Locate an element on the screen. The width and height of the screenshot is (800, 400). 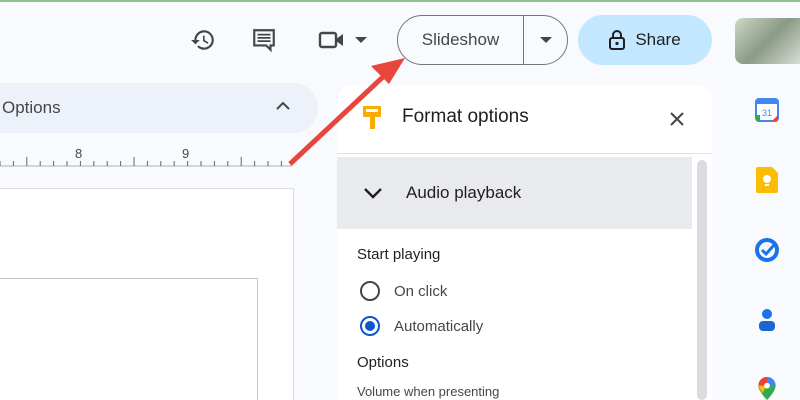
volume-label: Volume when presenting is located at coordinates (428, 391).